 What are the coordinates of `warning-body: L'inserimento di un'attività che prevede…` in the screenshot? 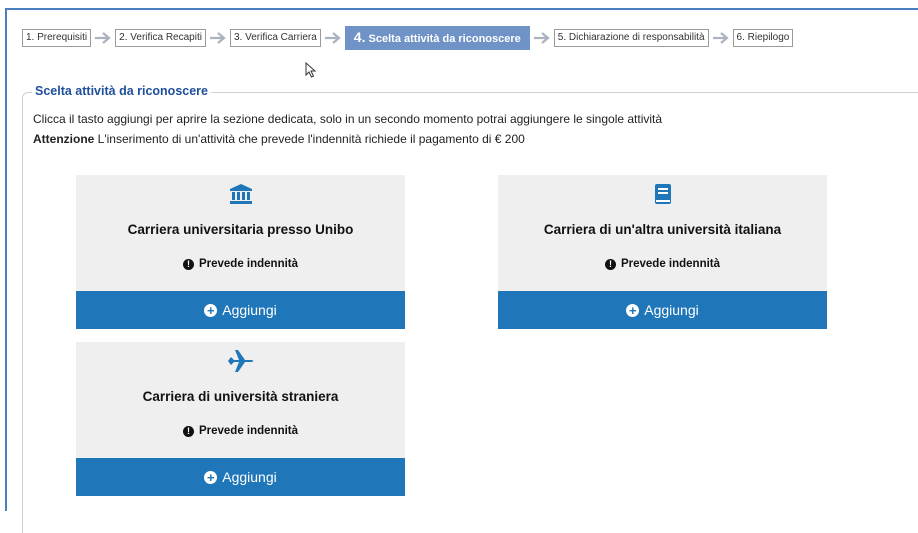 It's located at (309, 139).